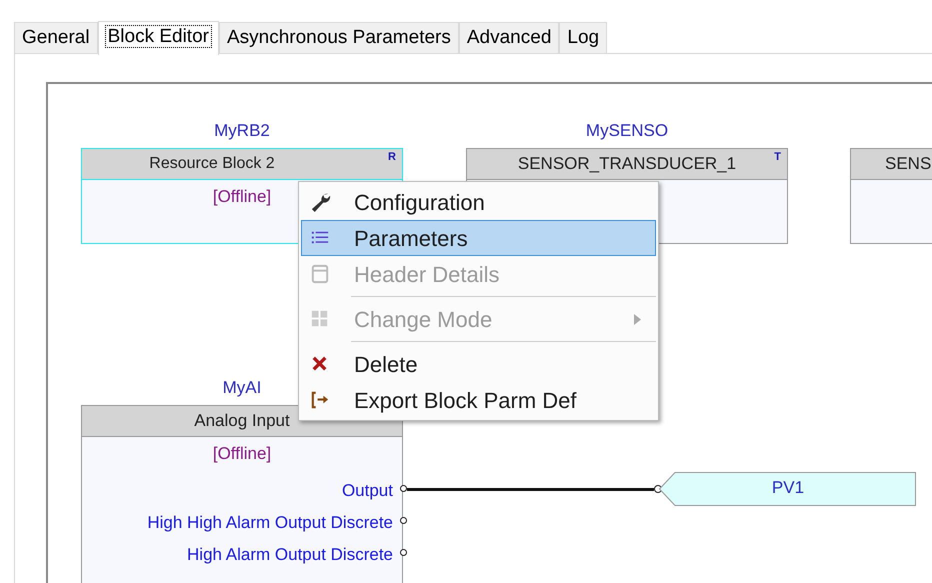 This screenshot has height=583, width=932. Describe the element at coordinates (290, 555) in the screenshot. I see `port-label: High Alarm Output Discrete` at that location.